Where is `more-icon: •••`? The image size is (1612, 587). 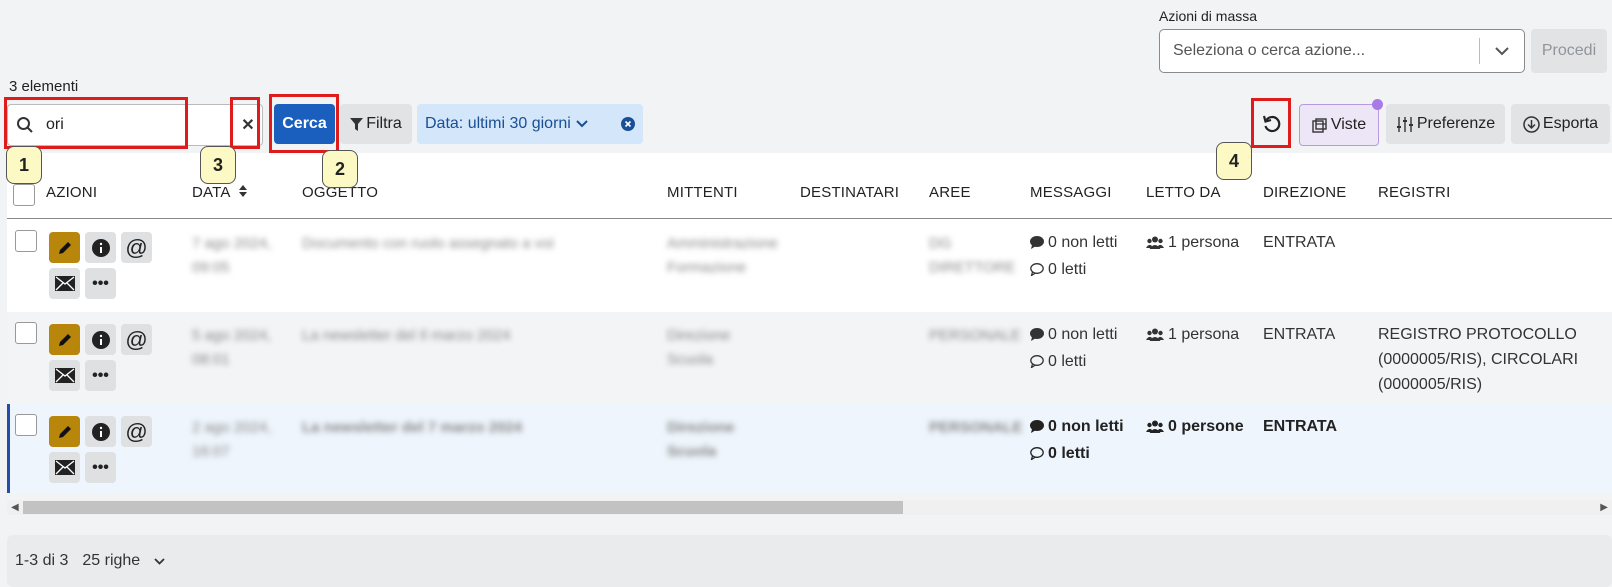 more-icon: ••• is located at coordinates (100, 283).